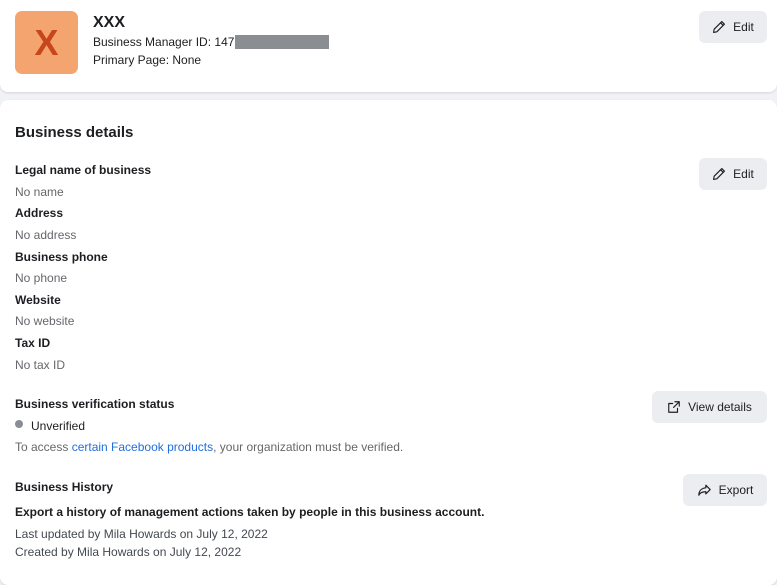 Image resolution: width=777 pixels, height=585 pixels. I want to click on verification-note-prefix: To access, so click(43, 447).